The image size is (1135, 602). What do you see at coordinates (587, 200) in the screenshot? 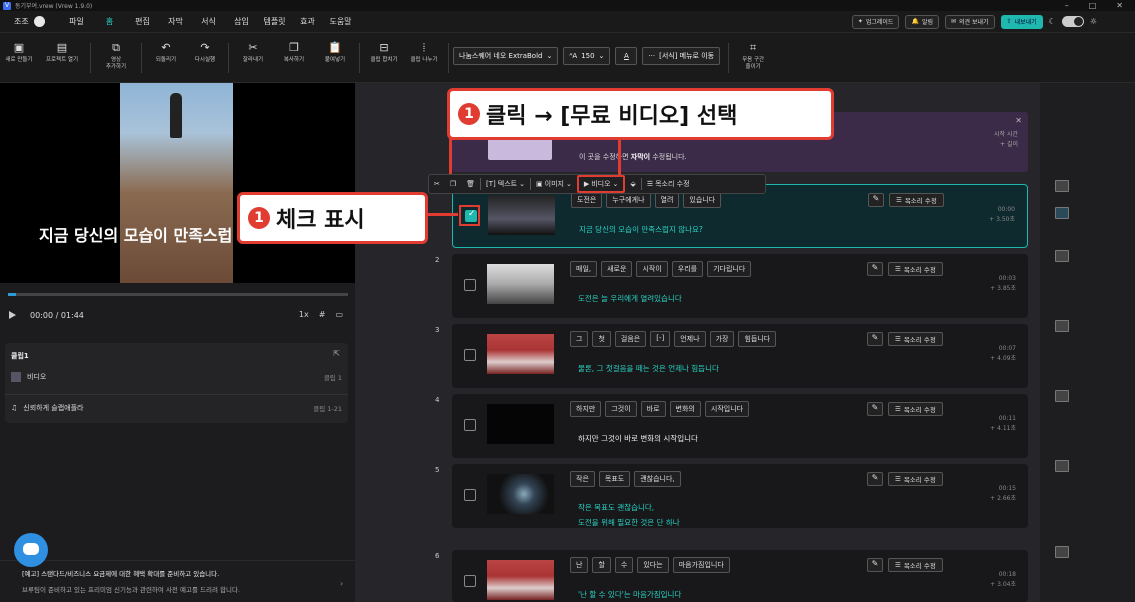
I see `word-chip: 도전은` at bounding box center [587, 200].